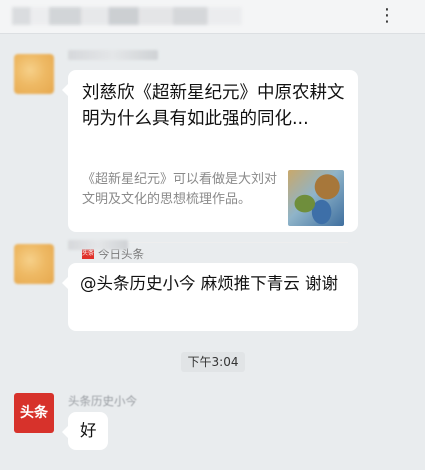 This screenshot has height=470, width=425. What do you see at coordinates (127, 16) in the screenshot?
I see `chat-title-blurred` at bounding box center [127, 16].